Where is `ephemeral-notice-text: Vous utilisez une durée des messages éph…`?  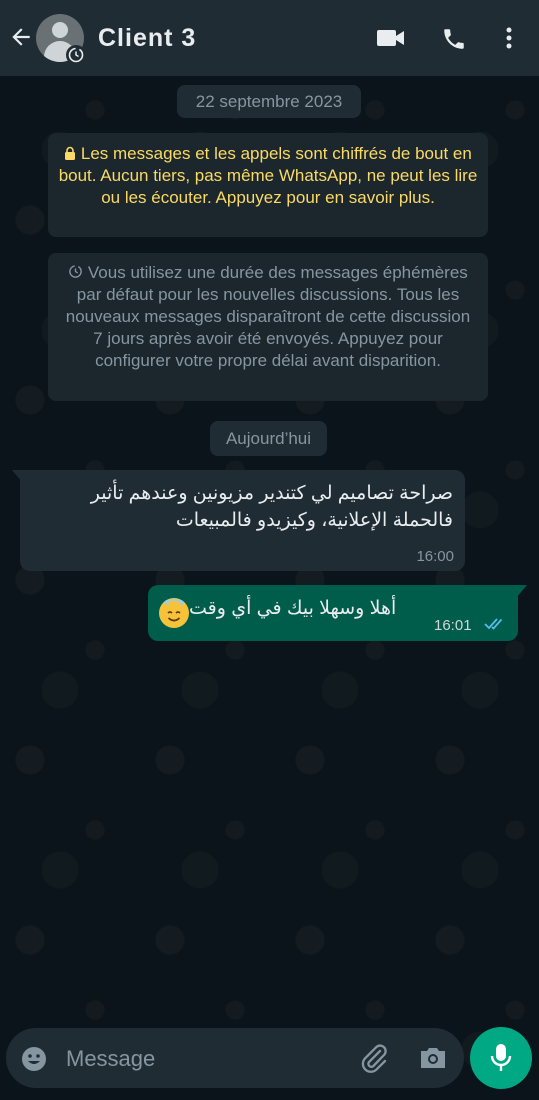
ephemeral-notice-text: Vous utilisez une durée des messages éph… is located at coordinates (268, 316).